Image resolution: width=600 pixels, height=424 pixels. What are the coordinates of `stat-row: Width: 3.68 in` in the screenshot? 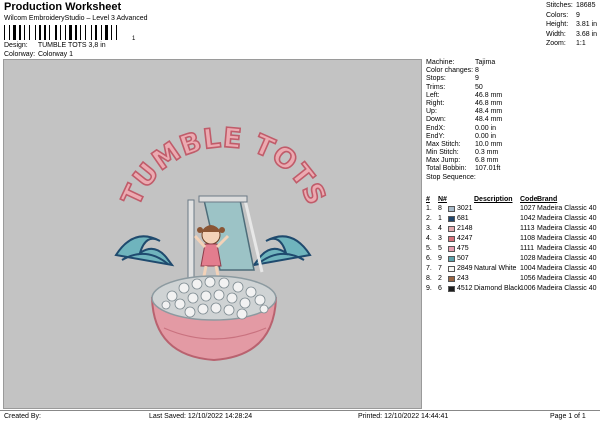 It's located at (572, 34).